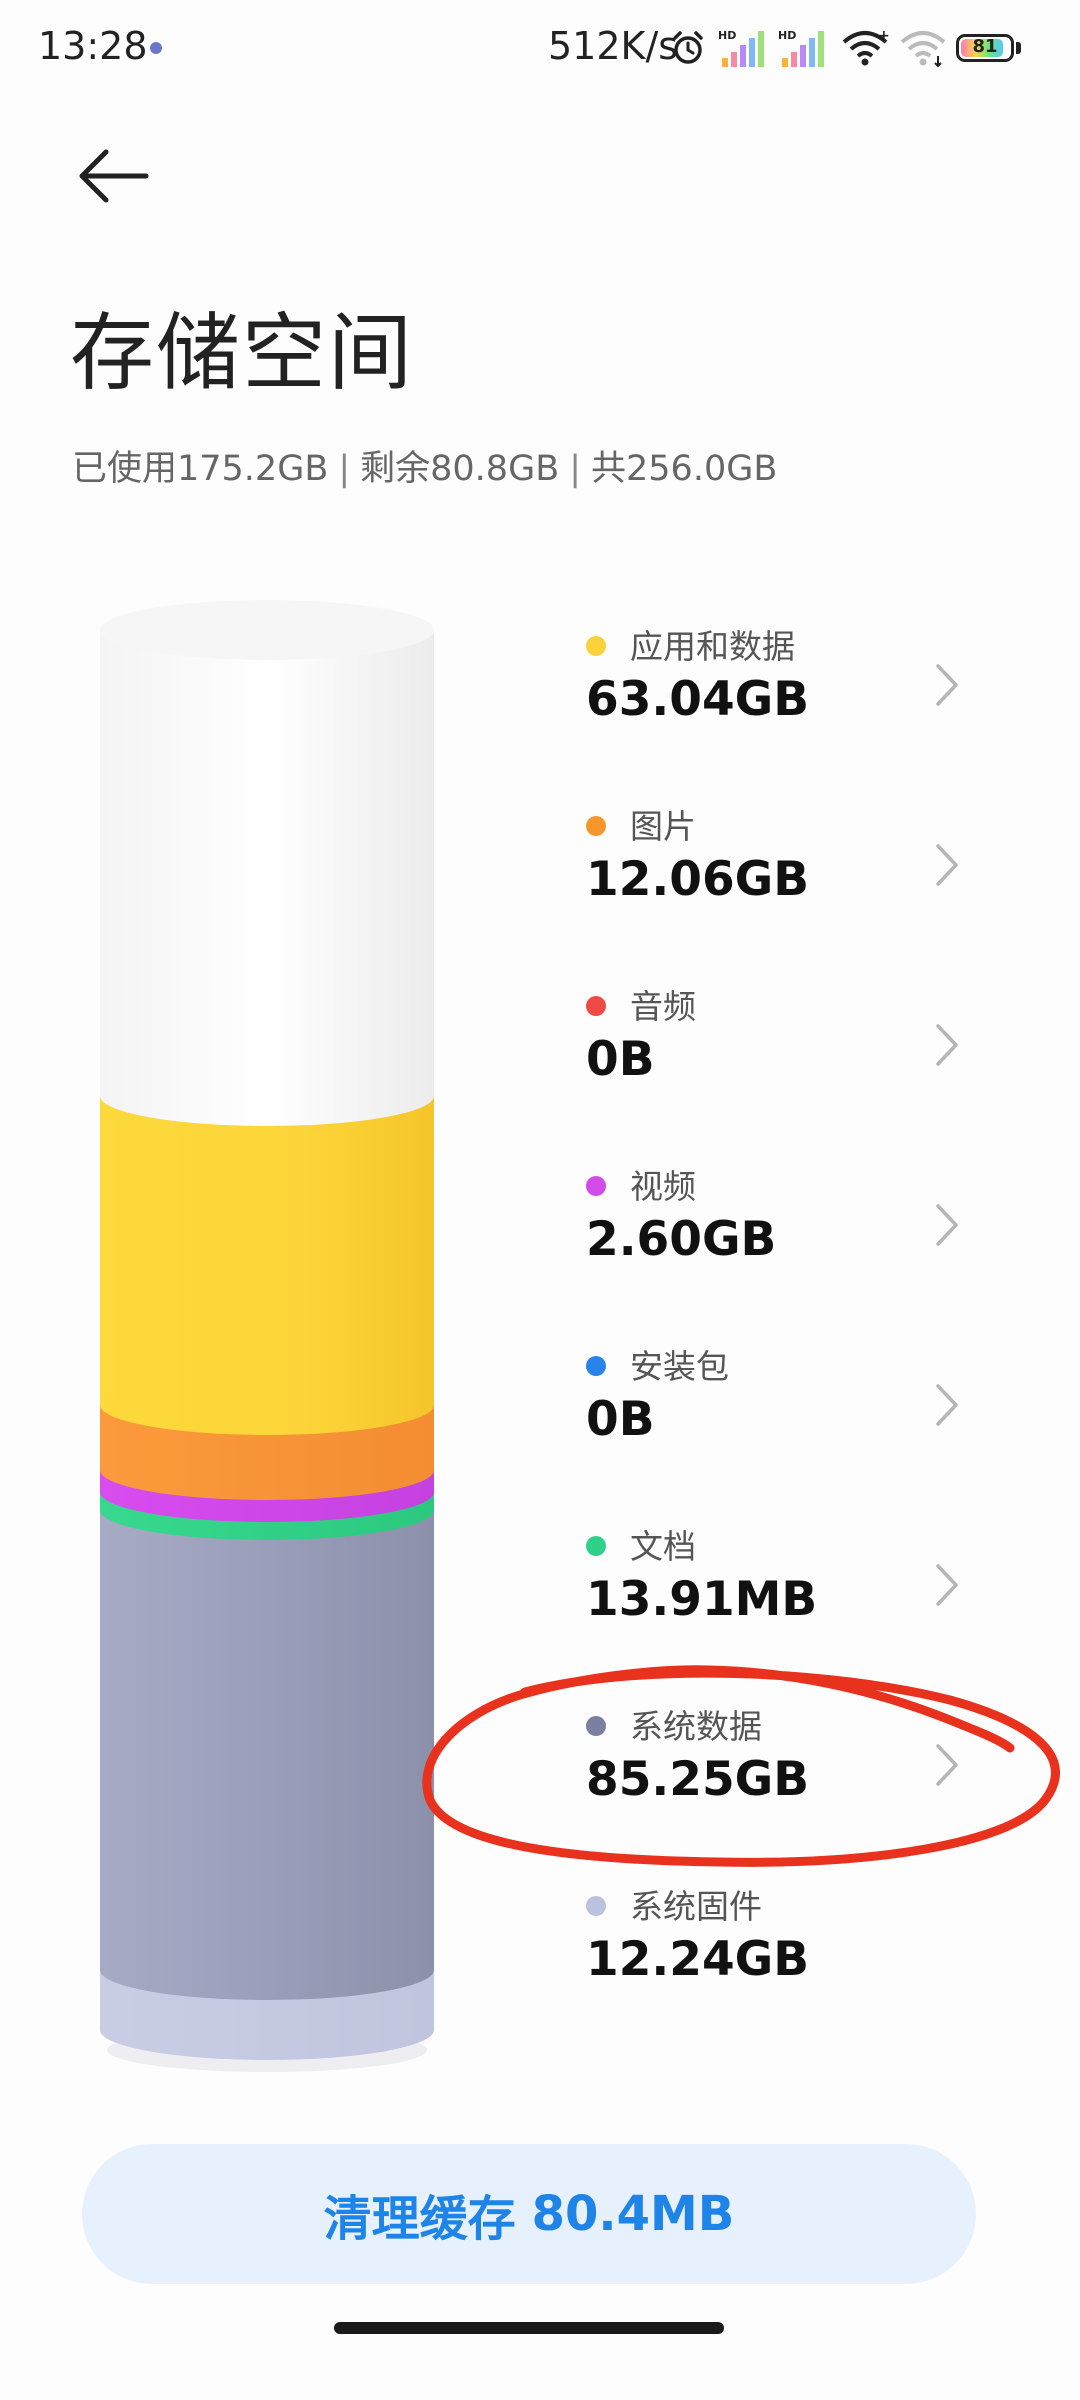 The width and height of the screenshot is (1080, 2400). What do you see at coordinates (93, 46) in the screenshot?
I see `status-time: 13:28` at bounding box center [93, 46].